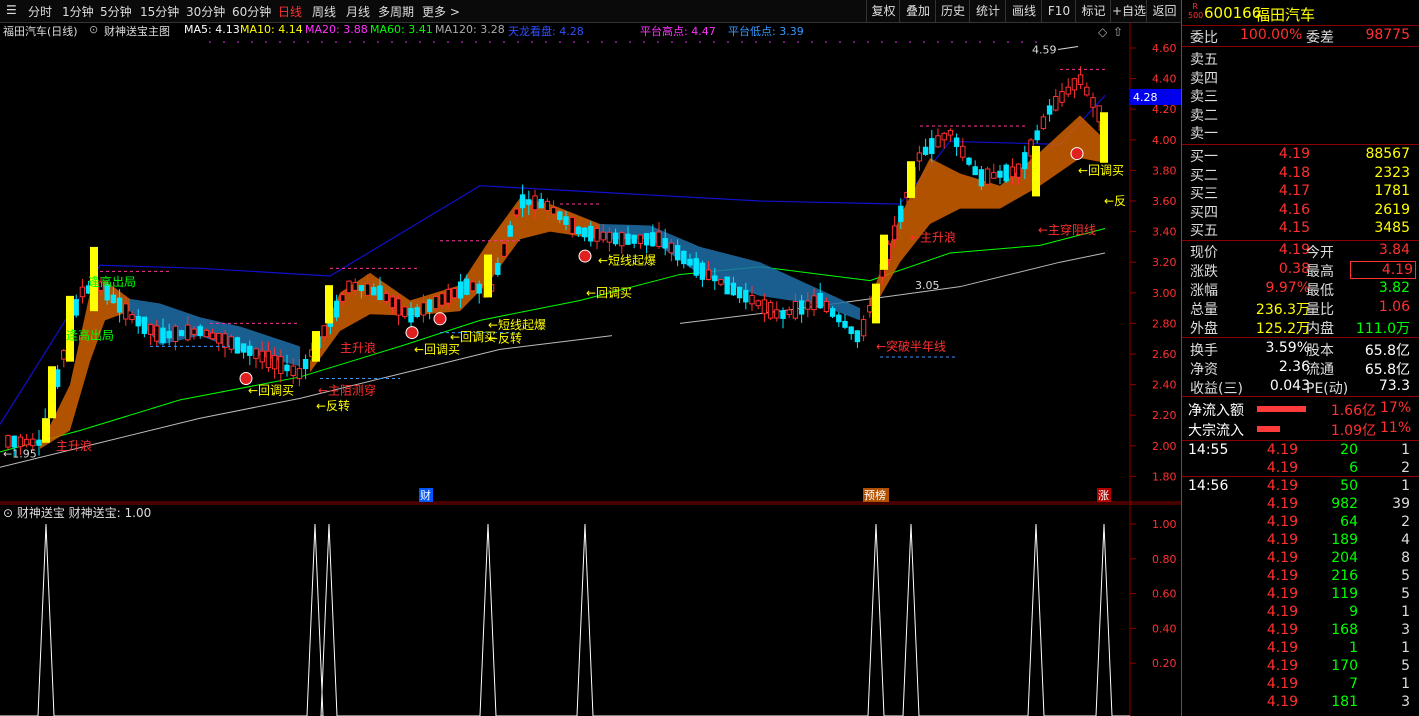 The height and width of the screenshot is (716, 1419). Describe the element at coordinates (1338, 504) in the screenshot. I see `tick-row: 4.19 982 39` at that location.